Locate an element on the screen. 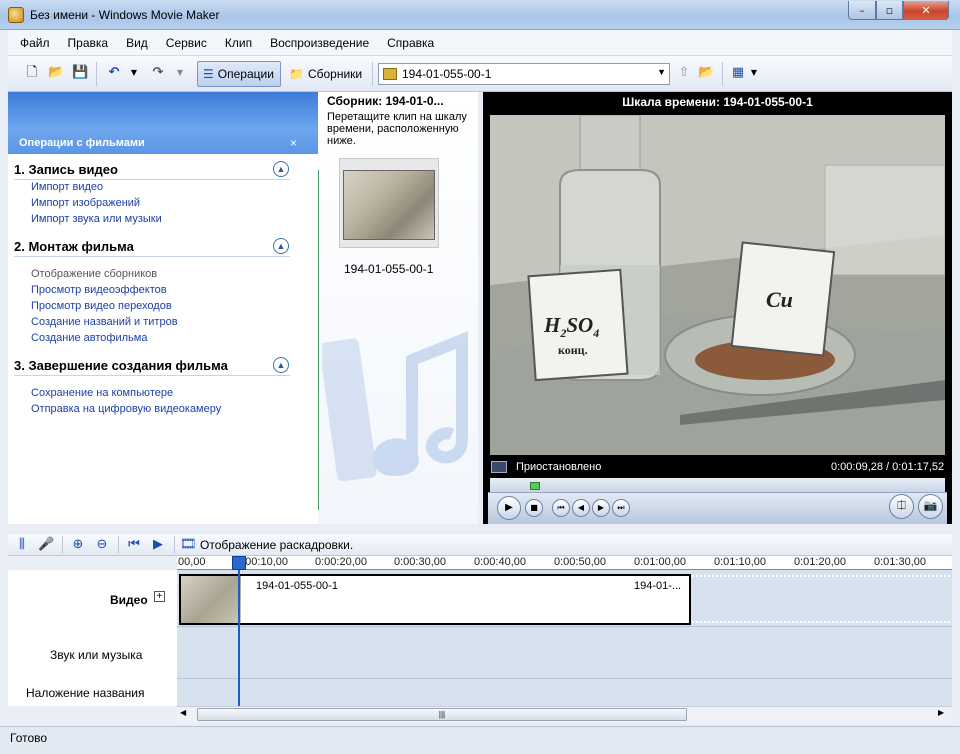 This screenshot has height=754, width=960. menu-tools: Сервис is located at coordinates (186, 43).